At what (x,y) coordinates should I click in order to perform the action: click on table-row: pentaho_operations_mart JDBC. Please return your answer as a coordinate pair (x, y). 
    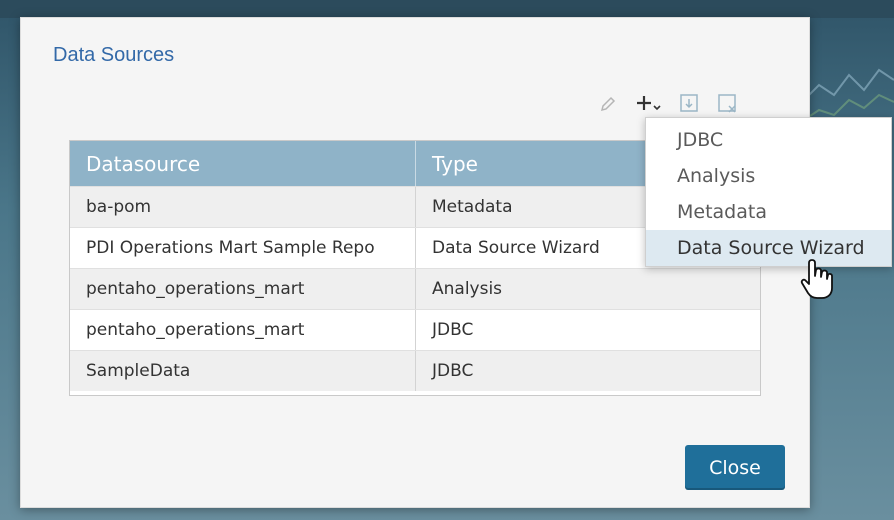
    Looking at the image, I should click on (415, 329).